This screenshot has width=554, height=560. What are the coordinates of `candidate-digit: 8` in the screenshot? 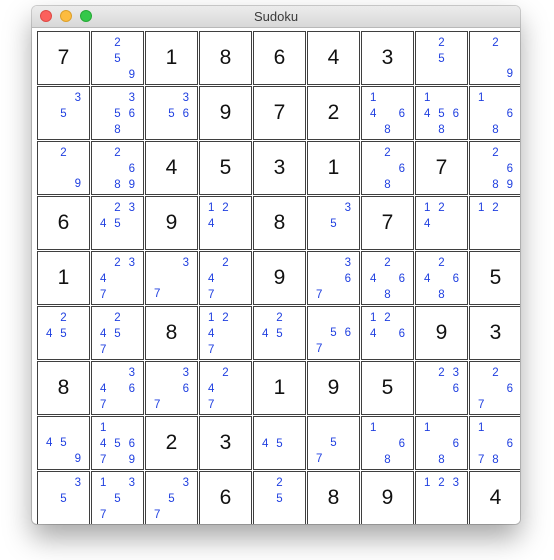 It's located at (387, 185).